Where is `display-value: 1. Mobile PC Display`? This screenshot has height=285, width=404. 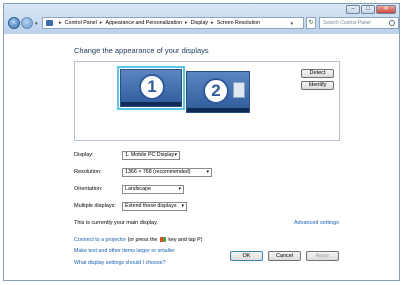
display-value: 1. Mobile PC Display is located at coordinates (150, 155).